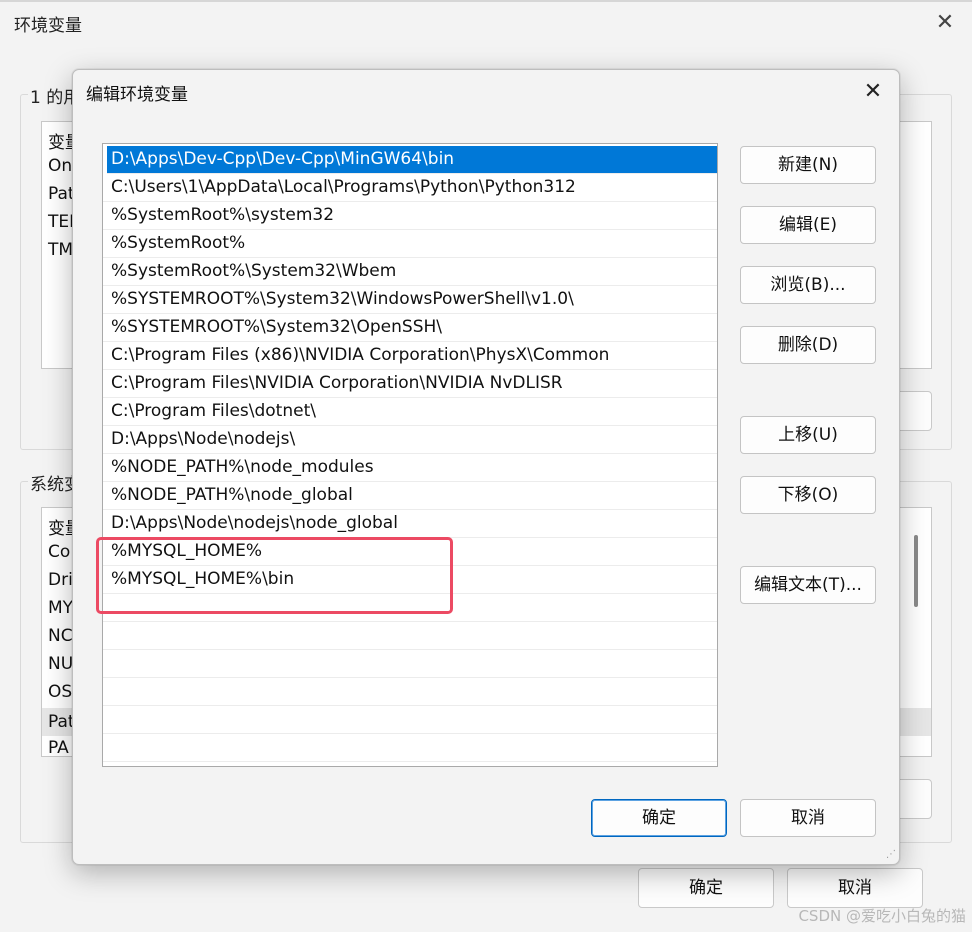  What do you see at coordinates (60, 692) in the screenshot?
I see `list-item: OS` at bounding box center [60, 692].